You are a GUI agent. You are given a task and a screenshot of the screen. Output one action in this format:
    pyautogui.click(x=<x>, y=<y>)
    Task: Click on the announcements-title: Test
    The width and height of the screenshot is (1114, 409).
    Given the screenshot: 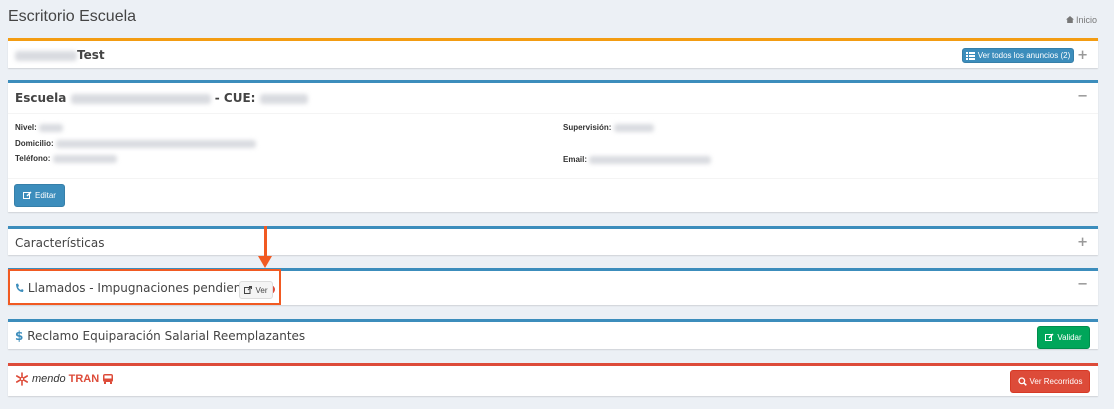 What is the action you would take?
    pyautogui.click(x=60, y=55)
    